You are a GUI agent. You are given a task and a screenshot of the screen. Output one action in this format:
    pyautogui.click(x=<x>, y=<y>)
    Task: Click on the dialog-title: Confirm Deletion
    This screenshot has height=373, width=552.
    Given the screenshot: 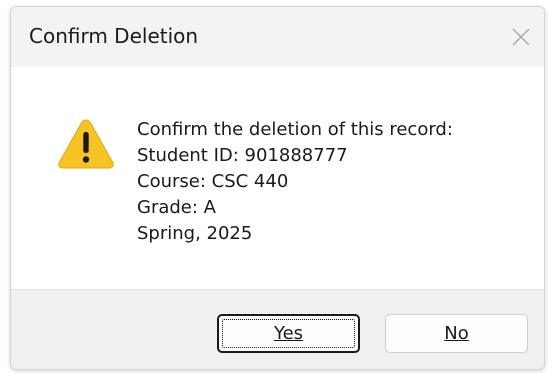 What is the action you would take?
    pyautogui.click(x=114, y=36)
    